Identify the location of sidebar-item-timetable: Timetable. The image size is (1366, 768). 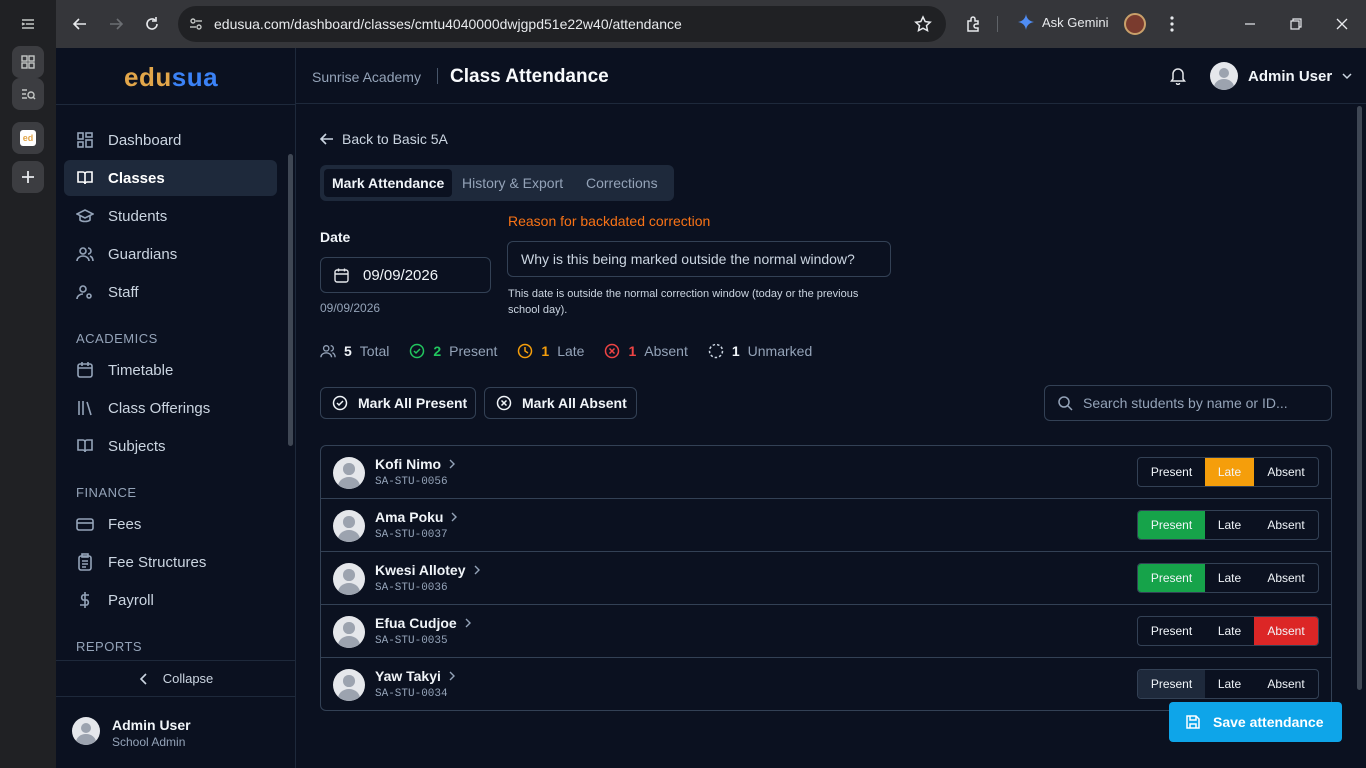
(170, 370).